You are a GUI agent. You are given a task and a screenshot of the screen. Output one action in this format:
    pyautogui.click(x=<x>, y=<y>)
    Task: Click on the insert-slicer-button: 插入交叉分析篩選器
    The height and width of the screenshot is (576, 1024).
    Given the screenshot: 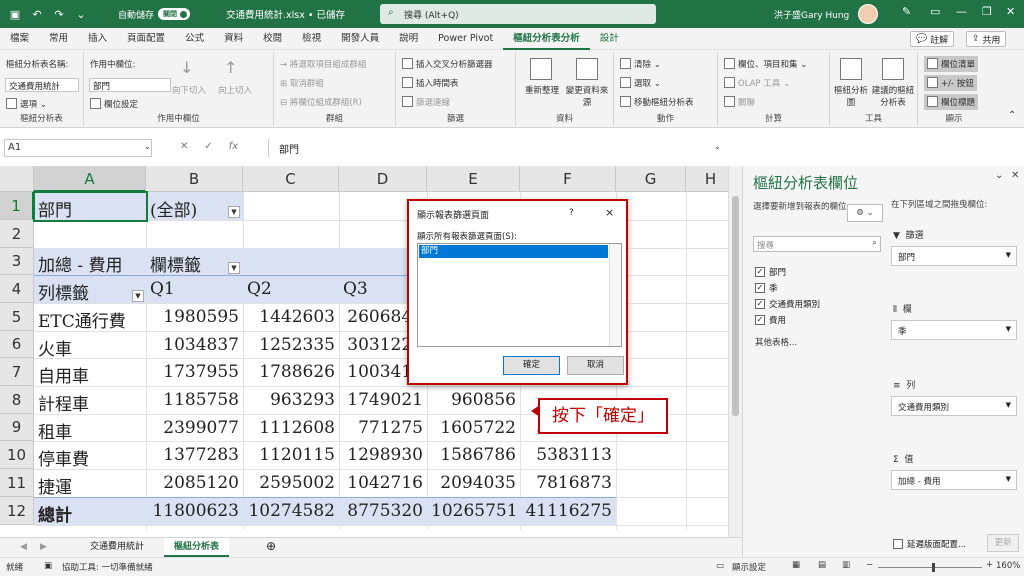 What is the action you would take?
    pyautogui.click(x=447, y=64)
    